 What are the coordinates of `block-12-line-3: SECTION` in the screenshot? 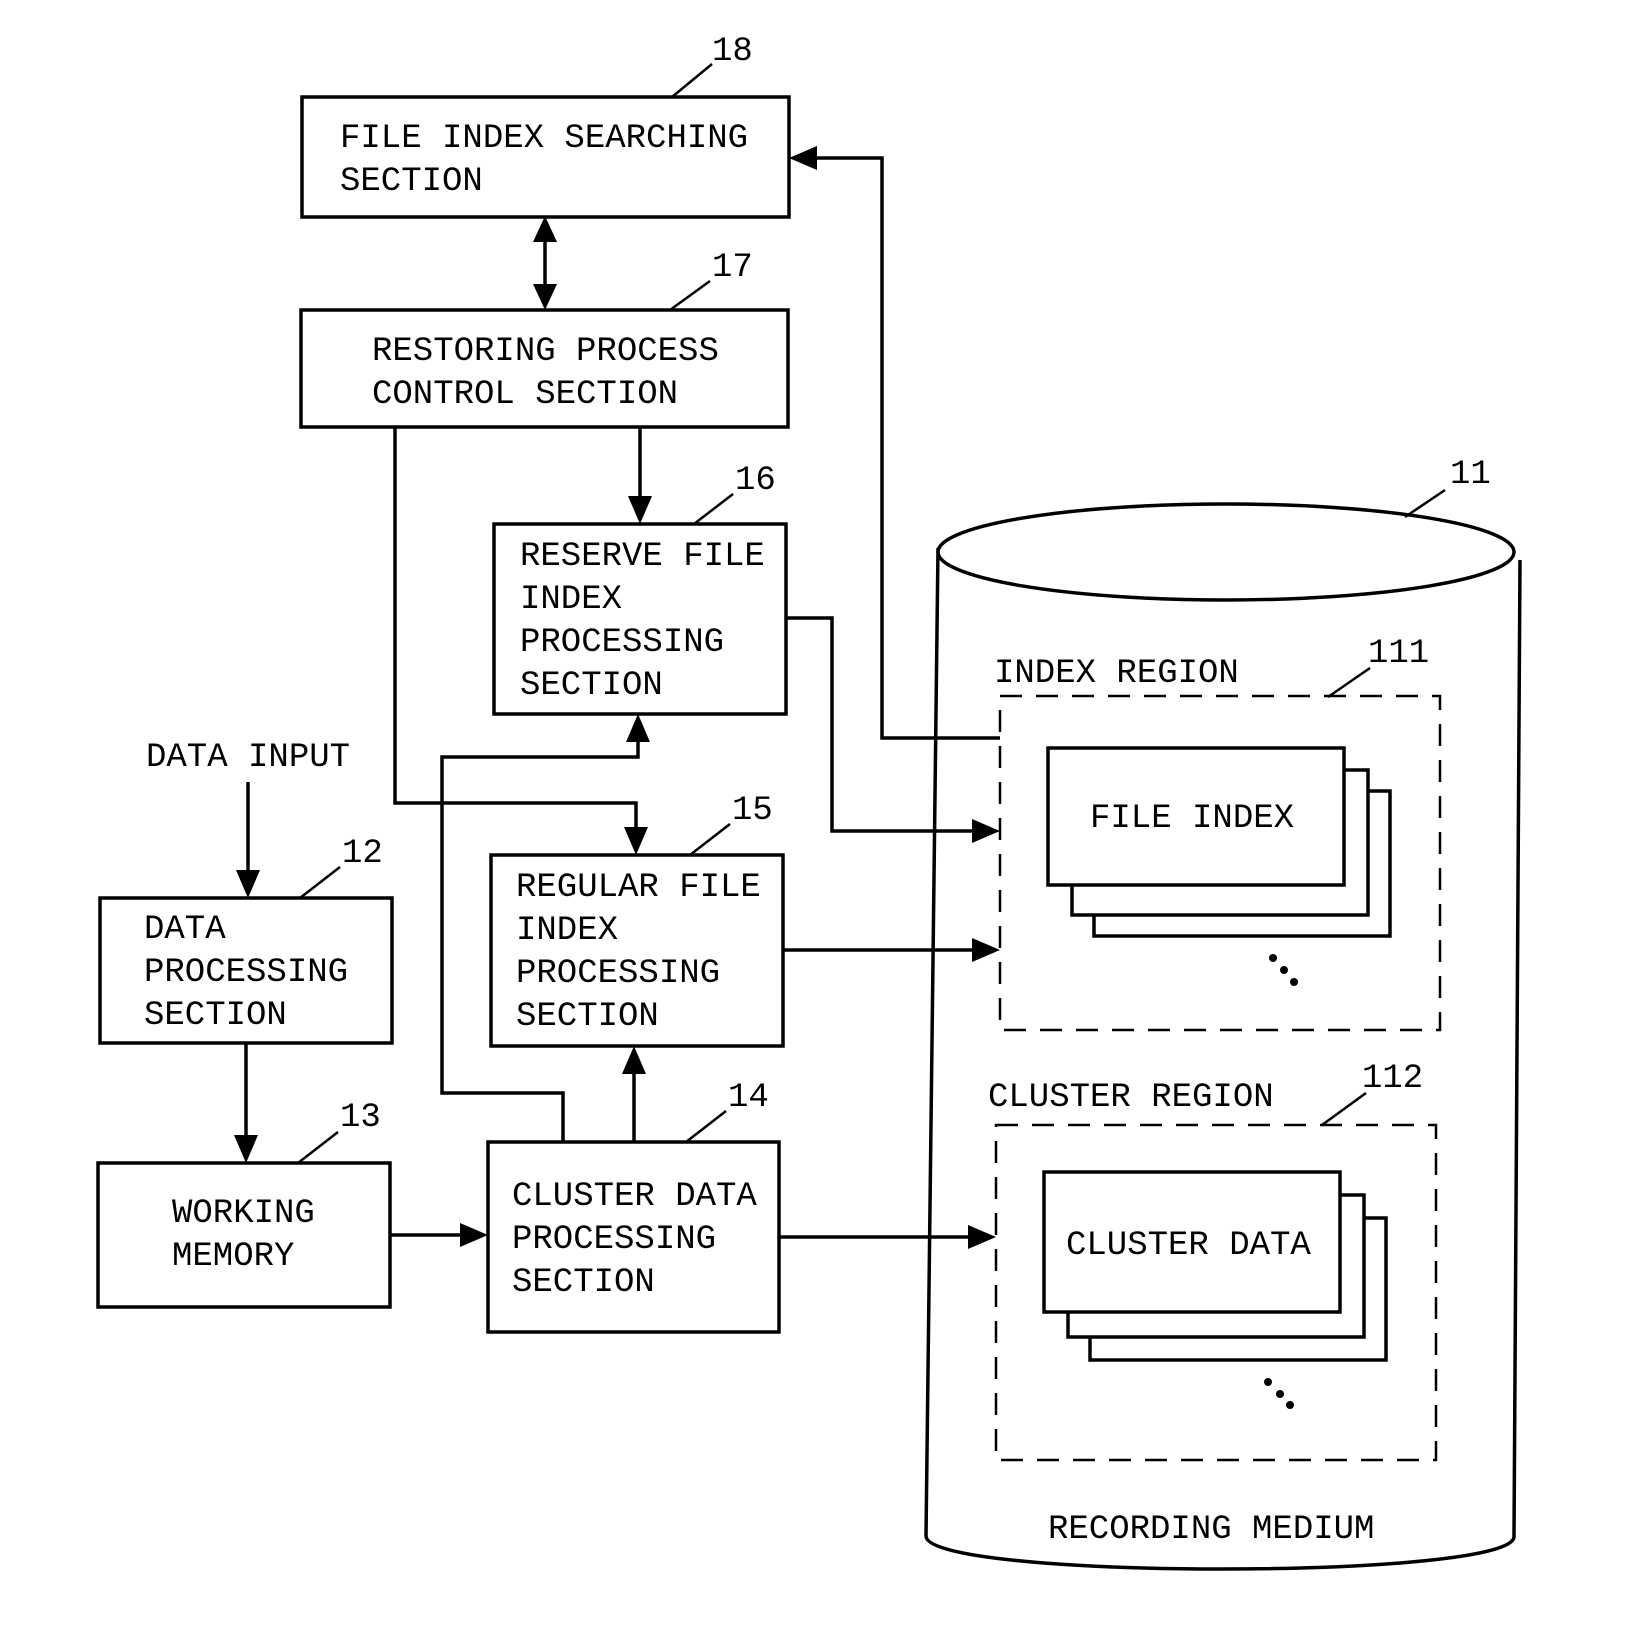 It's located at (215, 1016).